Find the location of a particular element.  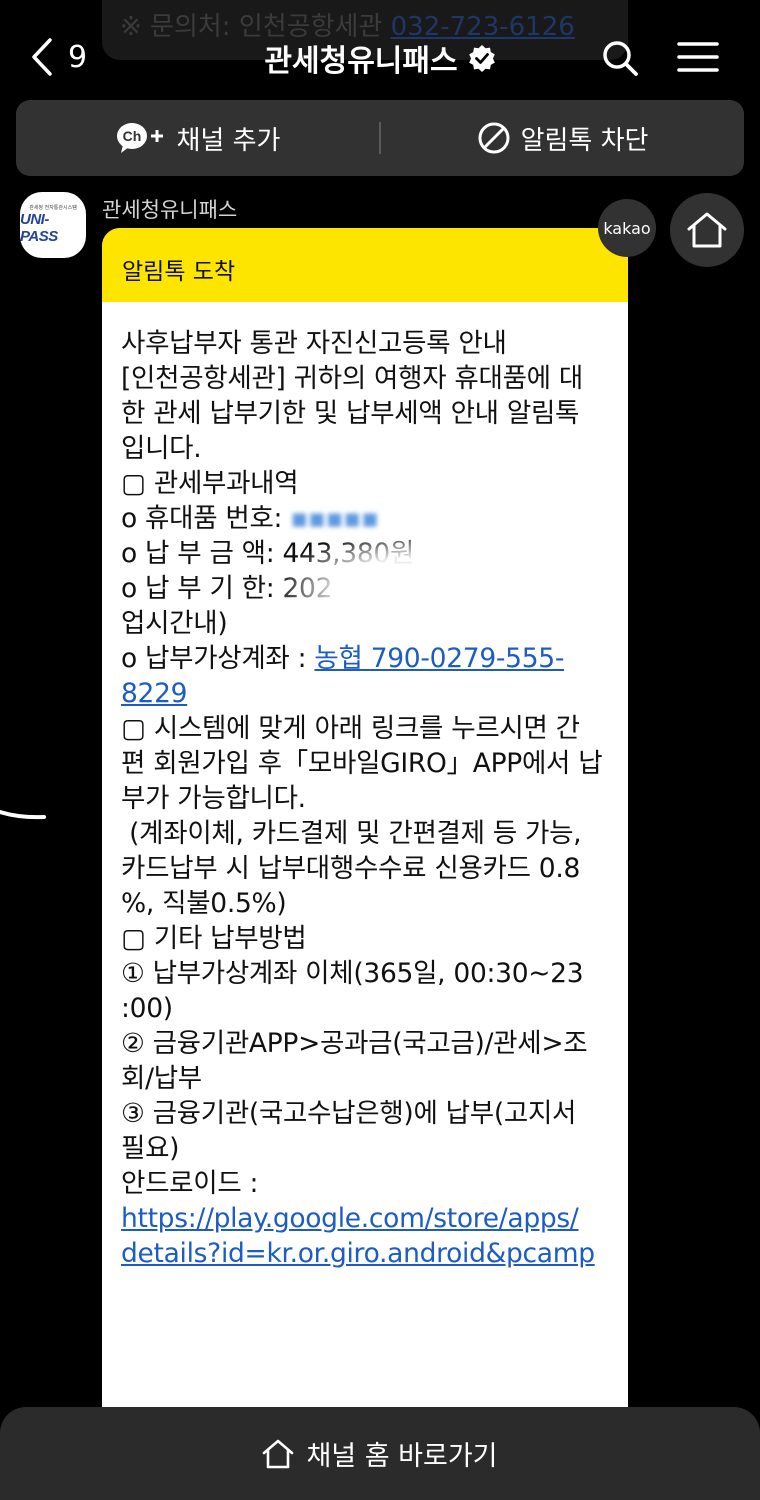

message-line: 사후납부자 통관 자진신고등록 안내 is located at coordinates (314, 343).